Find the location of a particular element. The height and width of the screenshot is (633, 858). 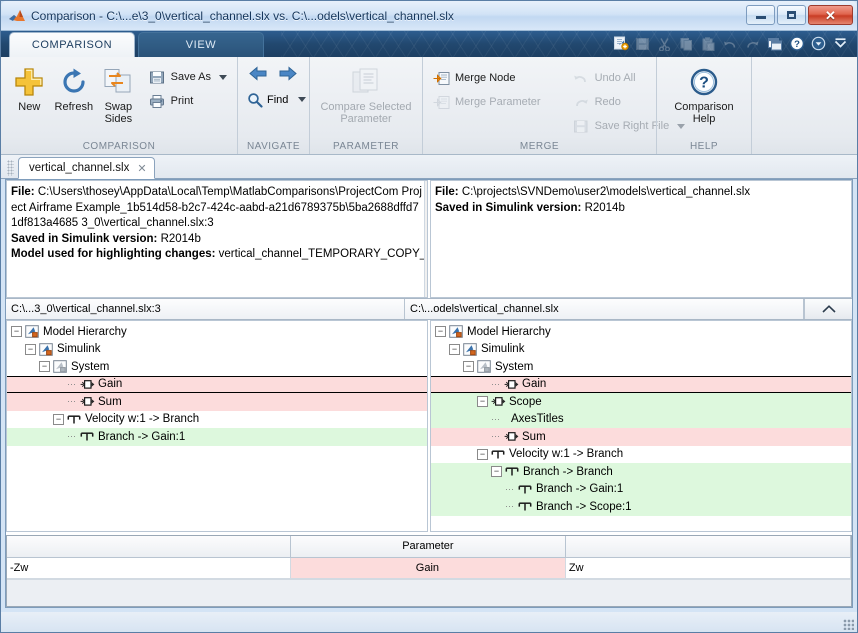

find-button: Find is located at coordinates (275, 99).